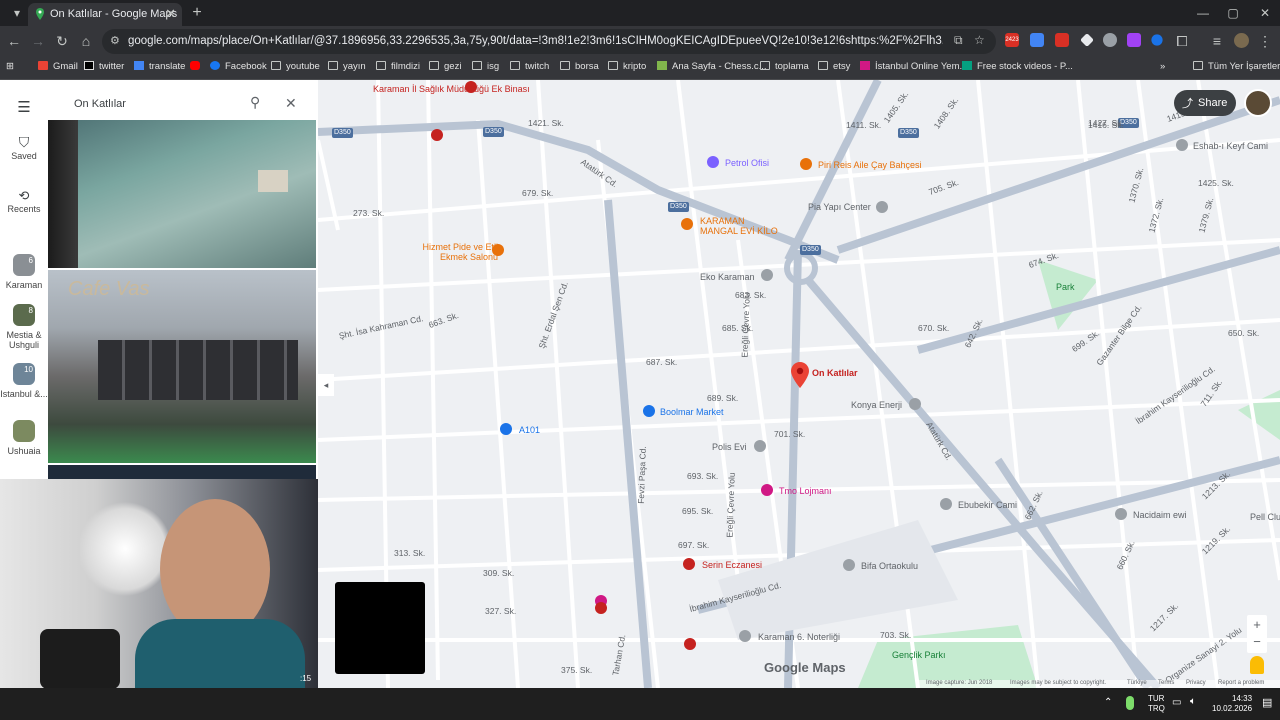  I want to click on search-input: On Katlılar, so click(100, 104).